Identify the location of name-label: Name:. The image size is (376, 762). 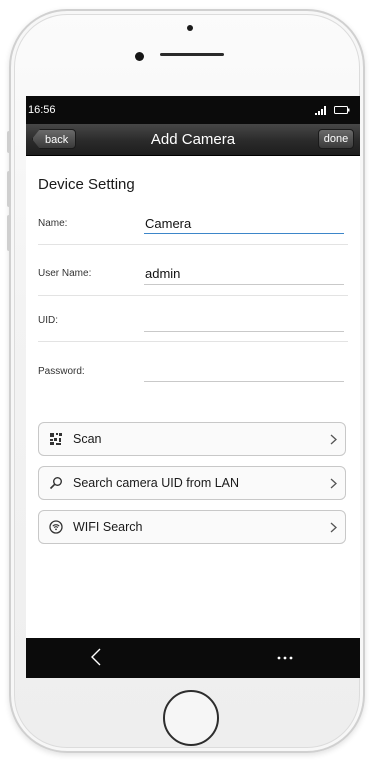
(53, 223).